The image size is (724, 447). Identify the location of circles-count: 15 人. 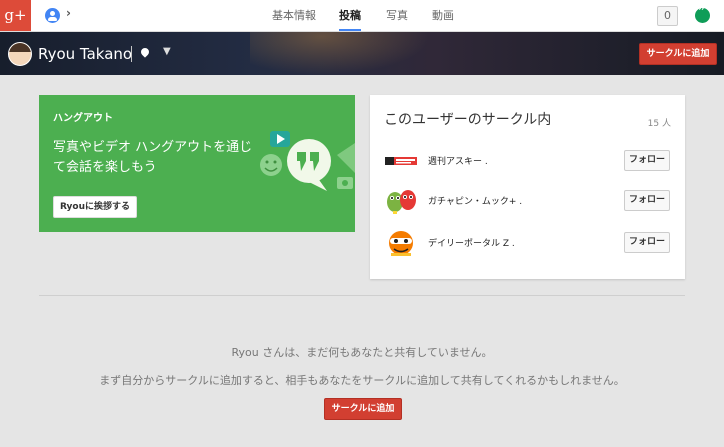
(659, 124).